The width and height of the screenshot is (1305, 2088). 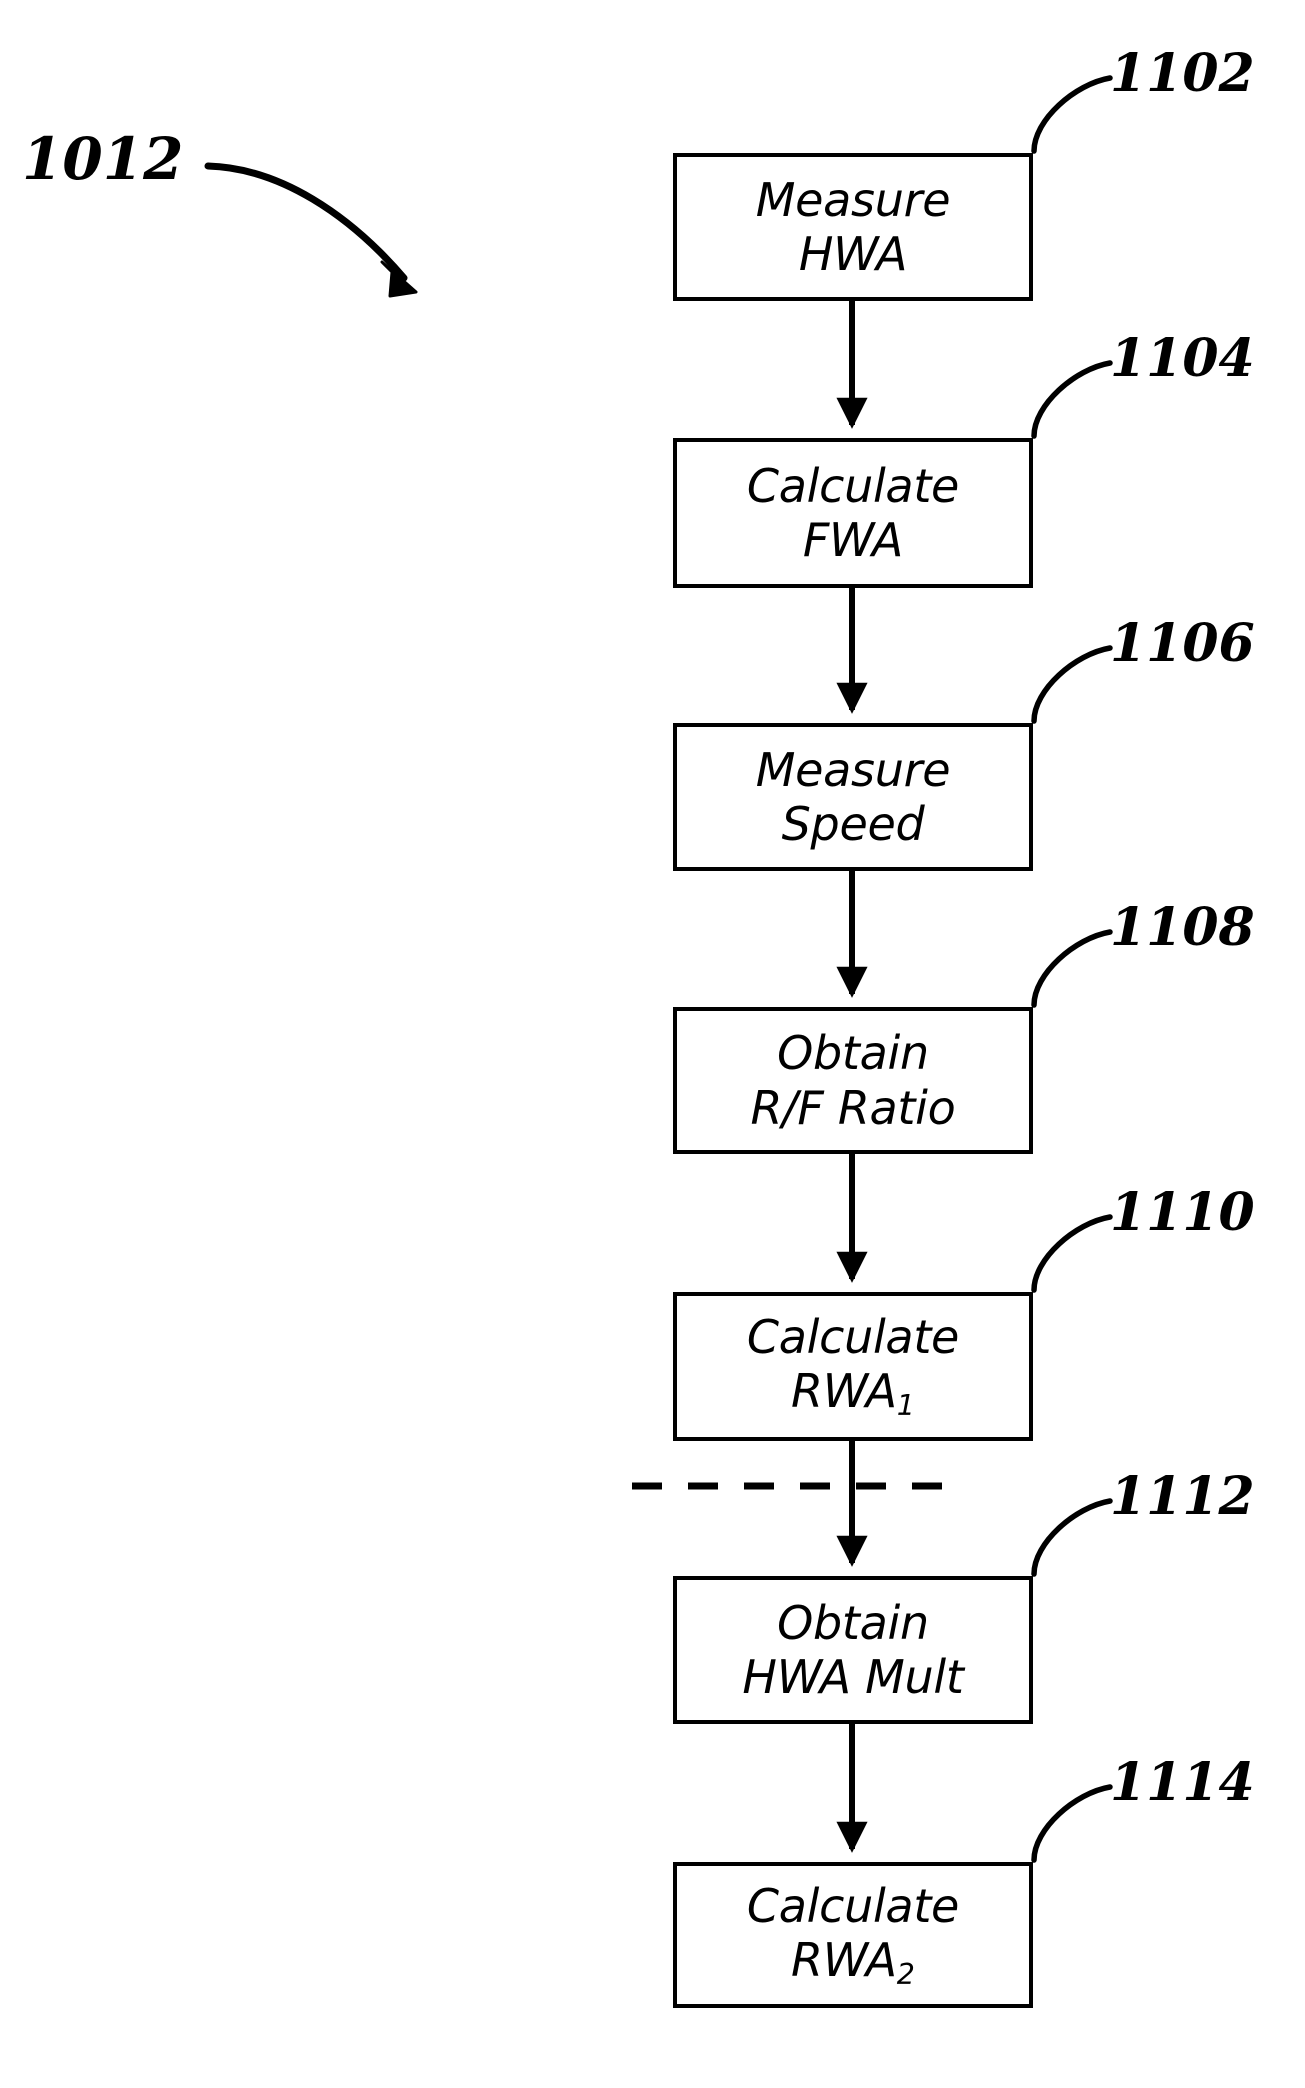 What do you see at coordinates (853, 1107) in the screenshot?
I see `flow-step-1108-line2: R/F Ratio` at bounding box center [853, 1107].